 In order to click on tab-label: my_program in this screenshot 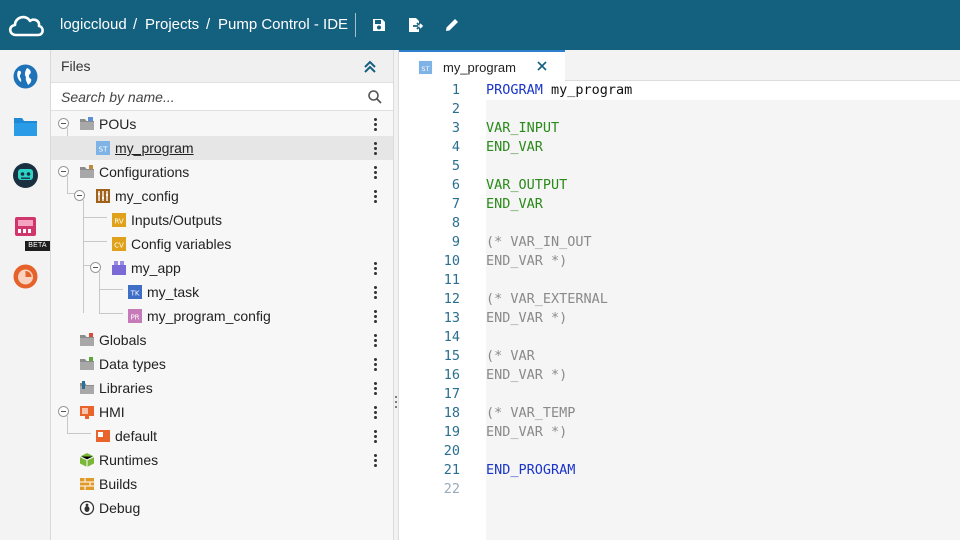, I will do `click(479, 67)`.